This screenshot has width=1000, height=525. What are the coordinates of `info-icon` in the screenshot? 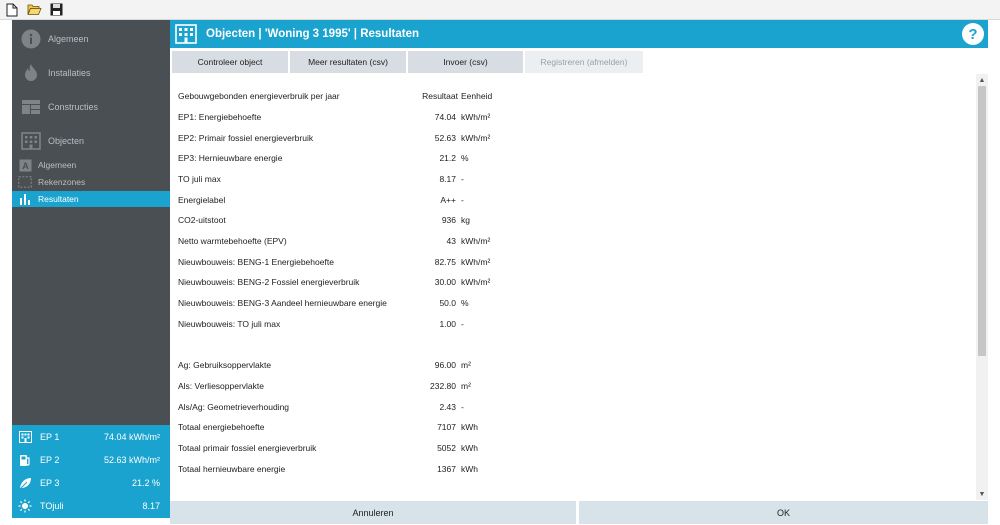 It's located at (31, 39).